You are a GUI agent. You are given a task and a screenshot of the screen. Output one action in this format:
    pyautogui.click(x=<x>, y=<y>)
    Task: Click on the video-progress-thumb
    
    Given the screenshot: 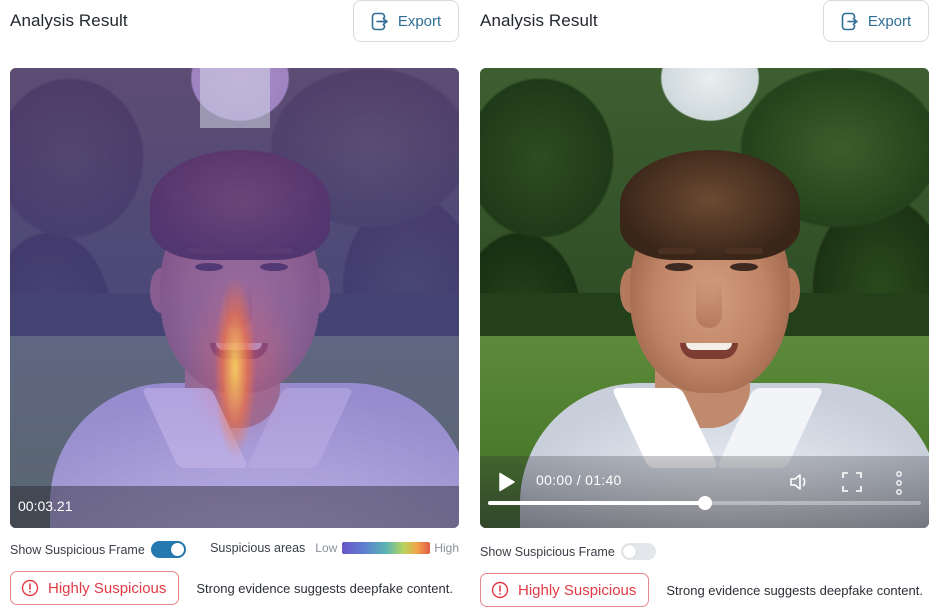 What is the action you would take?
    pyautogui.click(x=704, y=503)
    